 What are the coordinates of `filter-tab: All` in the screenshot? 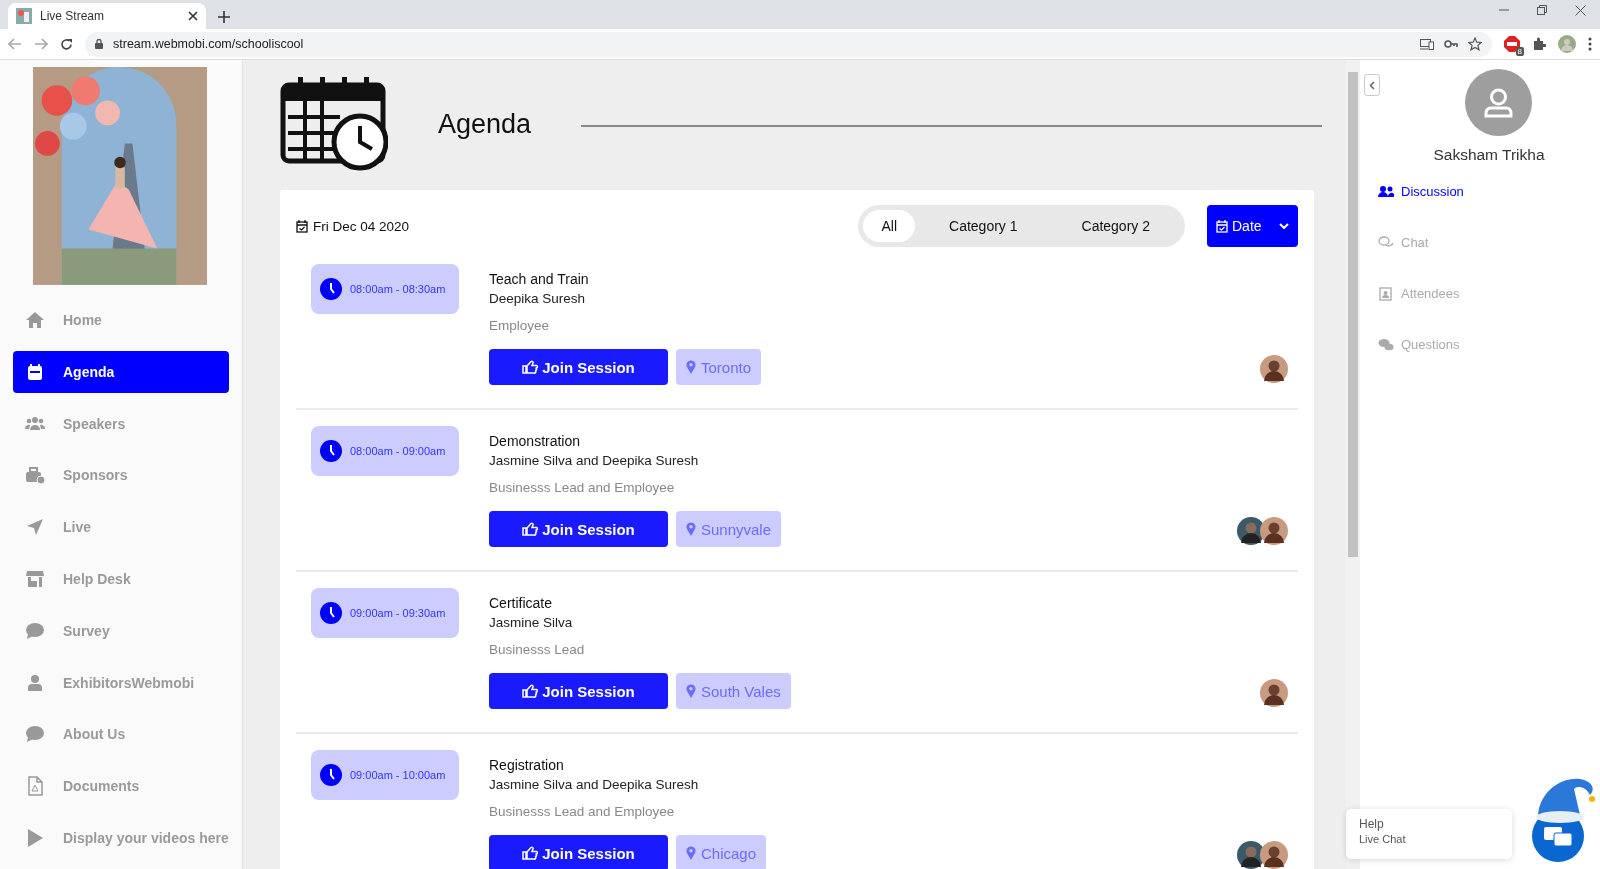 It's located at (889, 226).